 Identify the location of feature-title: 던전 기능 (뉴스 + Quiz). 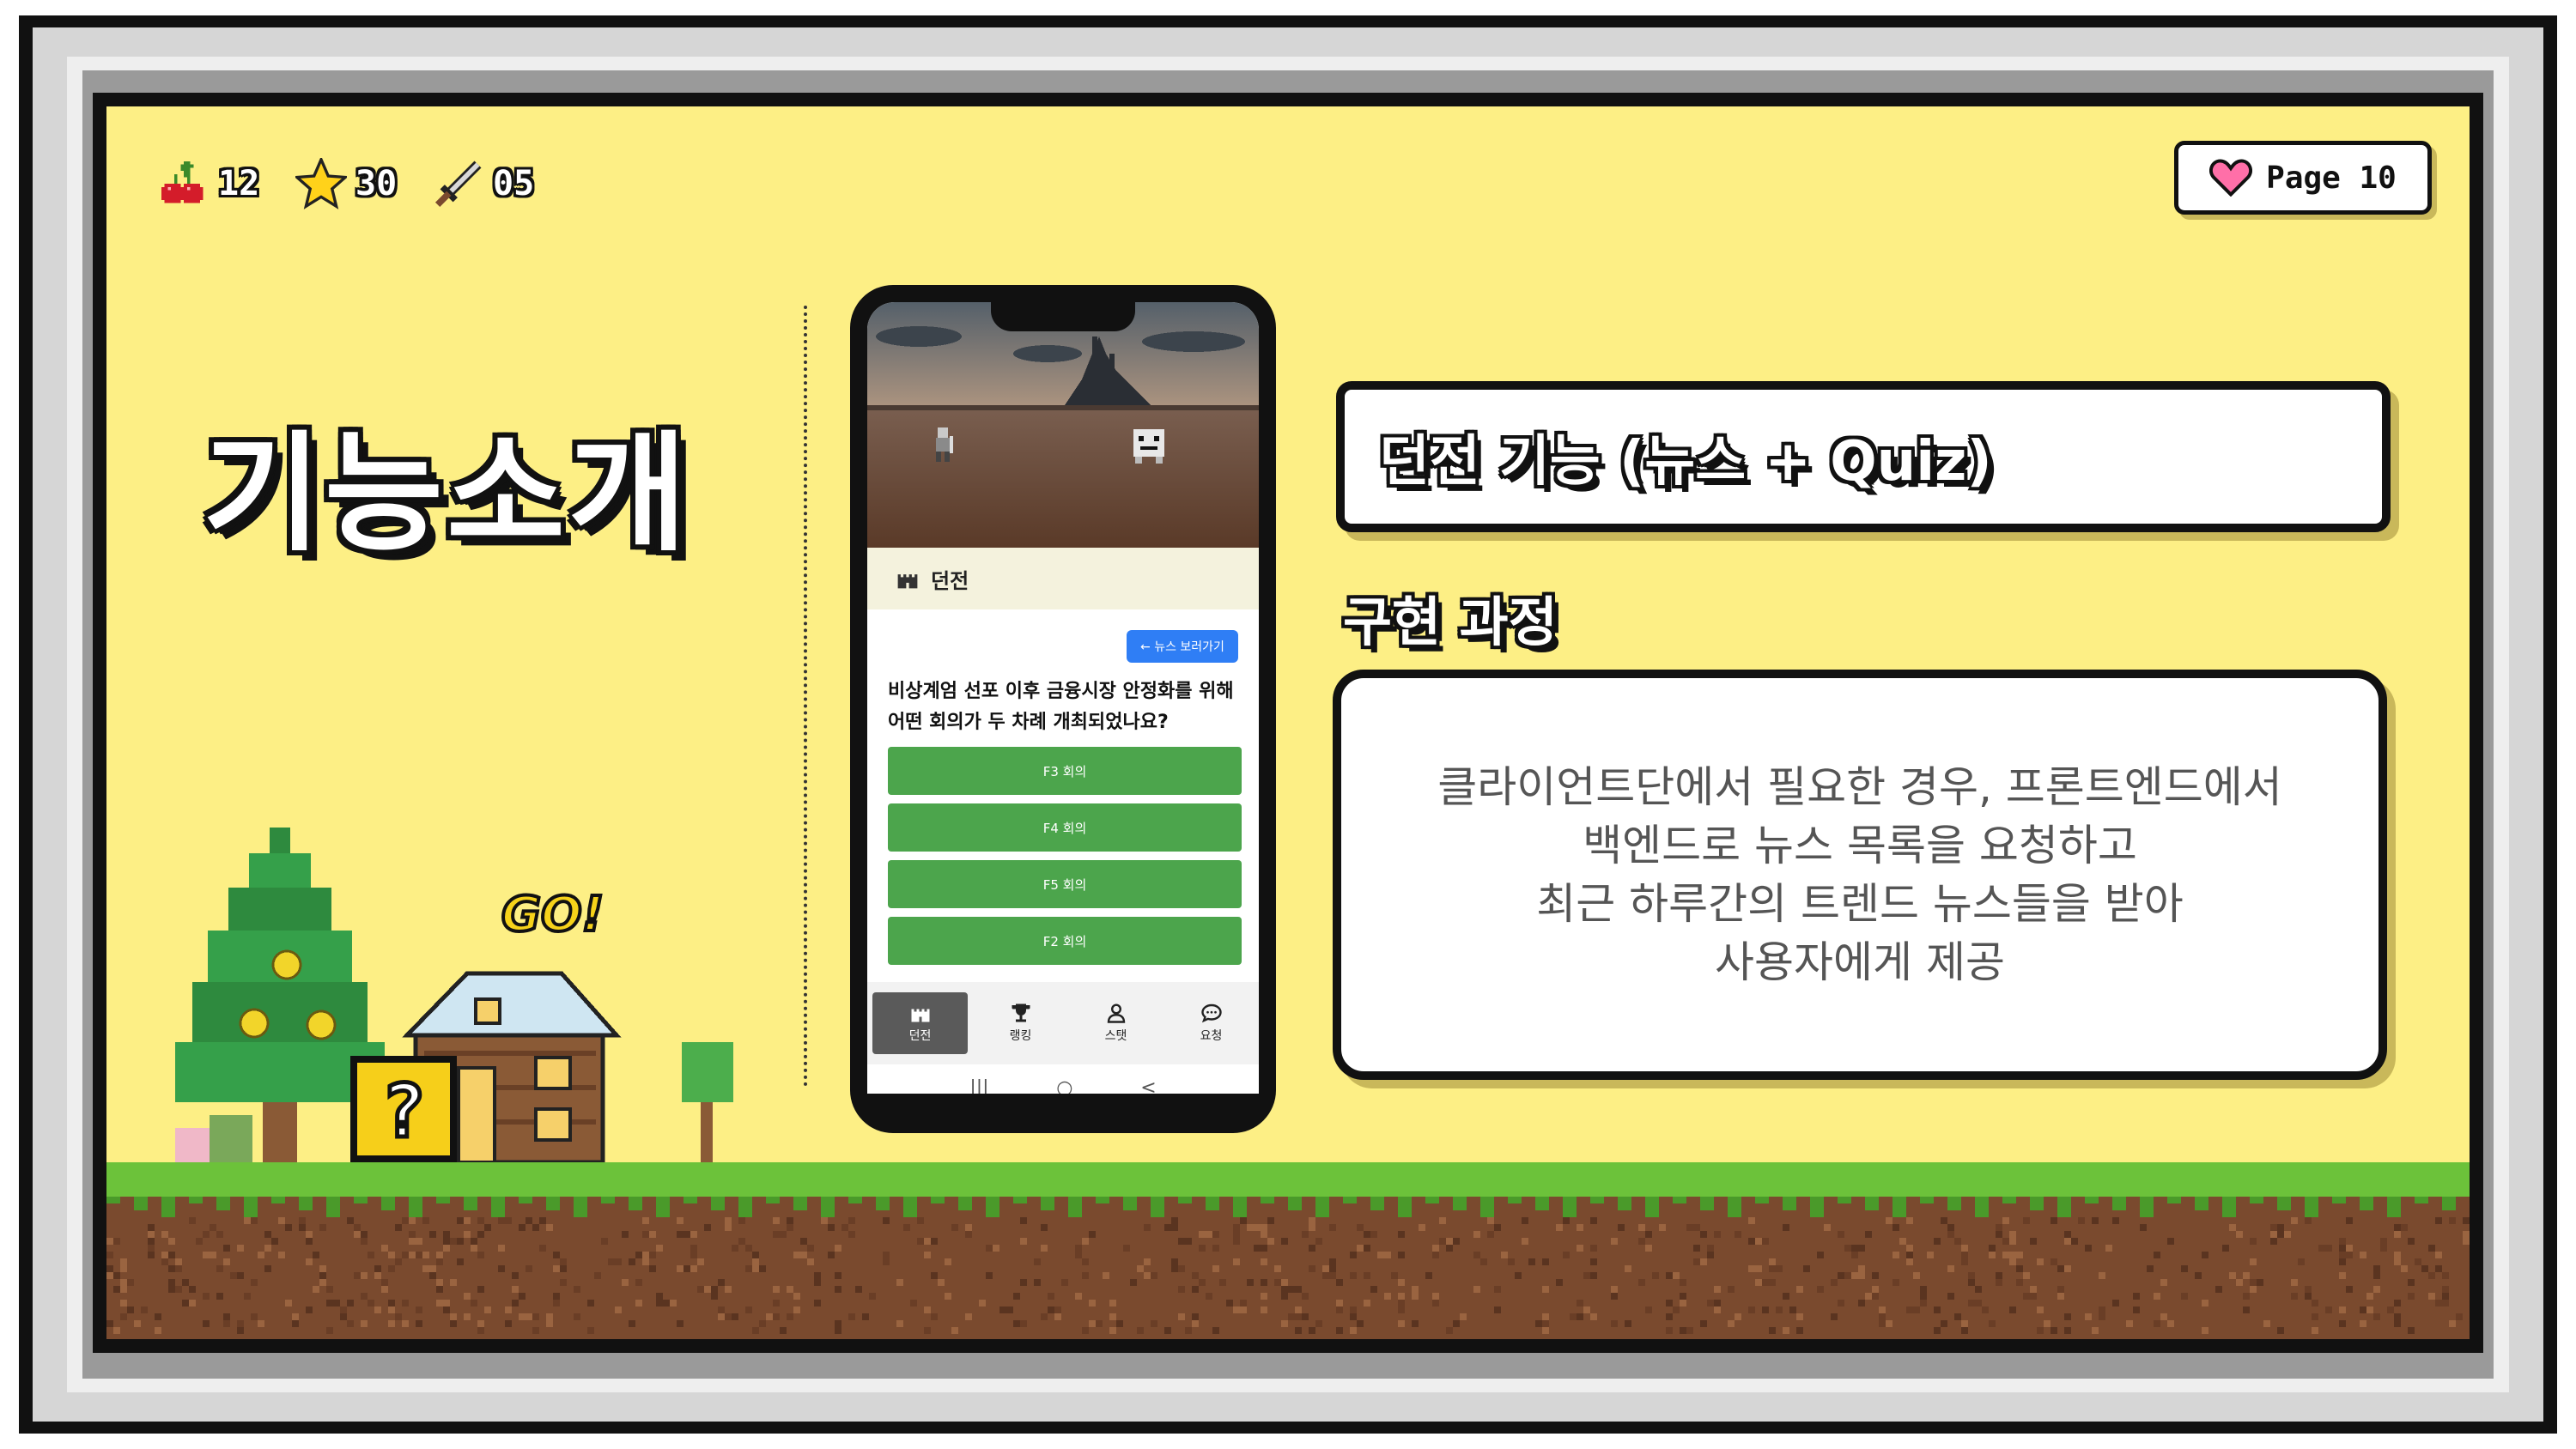
(1686, 462).